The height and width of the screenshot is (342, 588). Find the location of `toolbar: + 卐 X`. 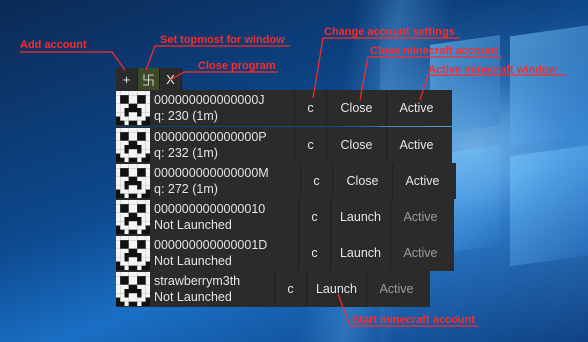

toolbar: + 卐 X is located at coordinates (149, 79).